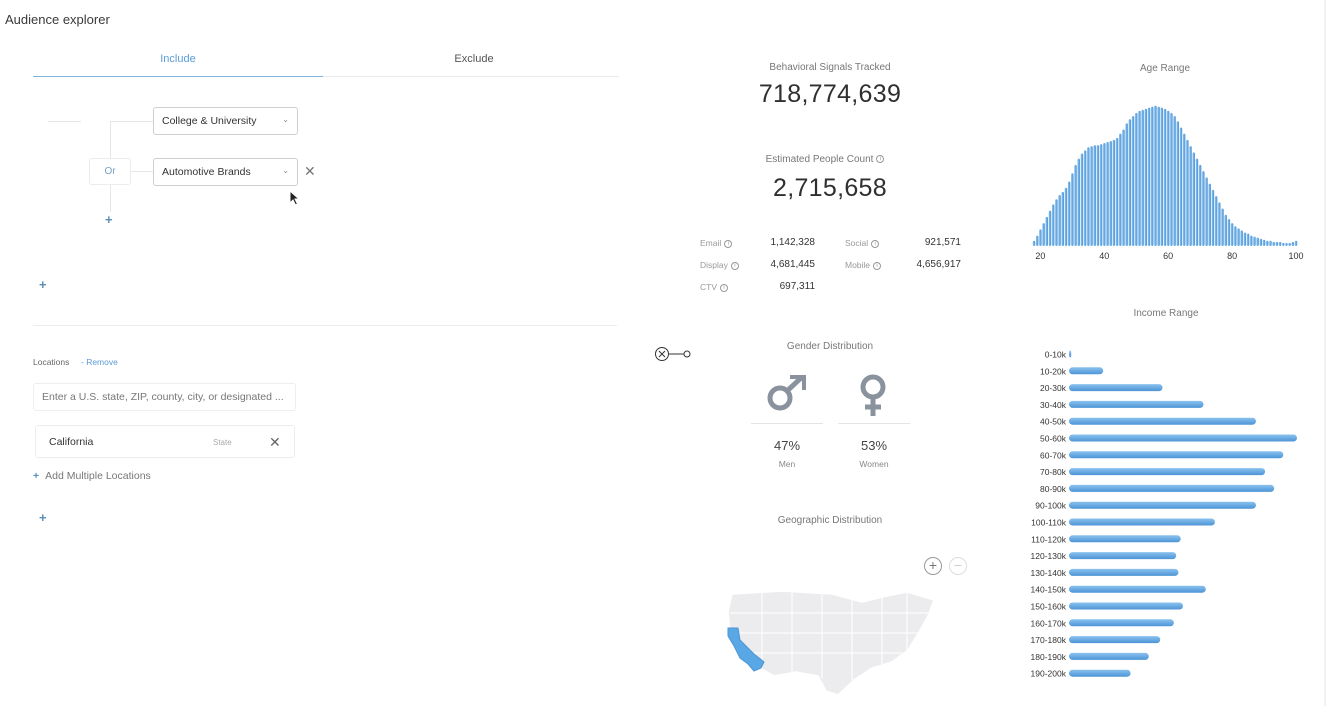 The width and height of the screenshot is (1326, 706). I want to click on panel-connector-icon, so click(674, 354).